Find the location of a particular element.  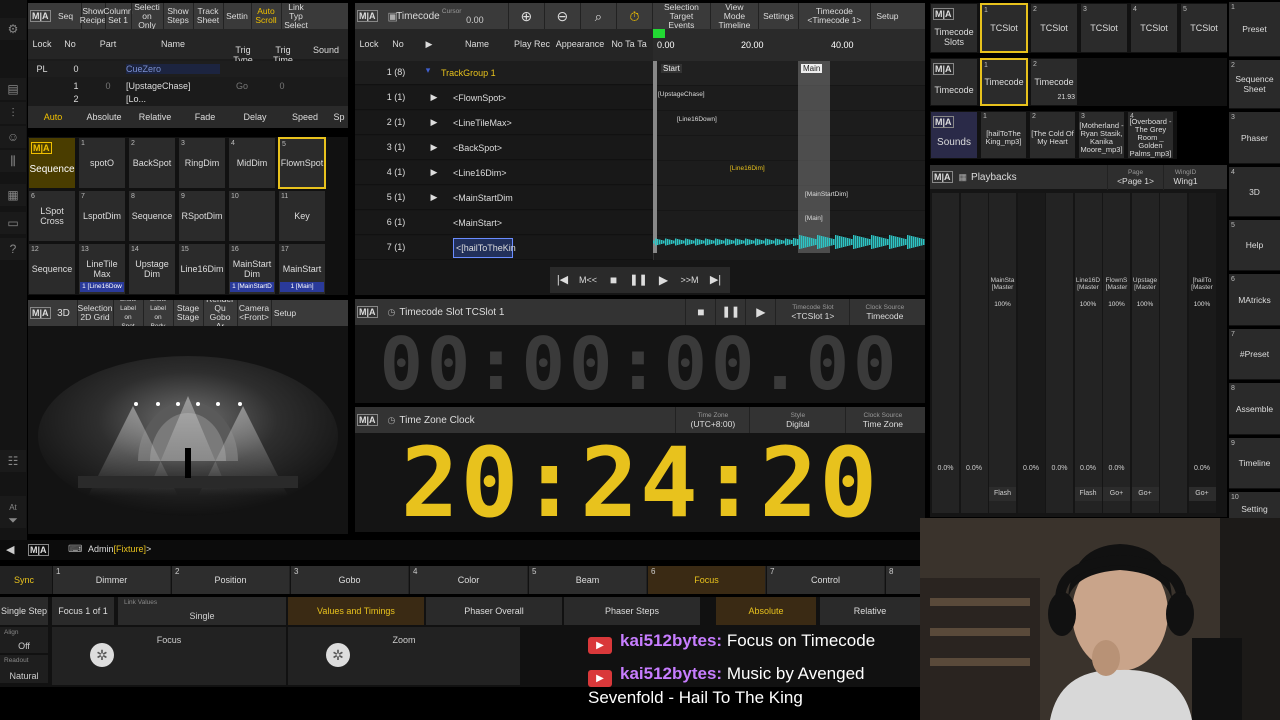

view-mode-button: View Mode Timeline is located at coordinates (733, 16).